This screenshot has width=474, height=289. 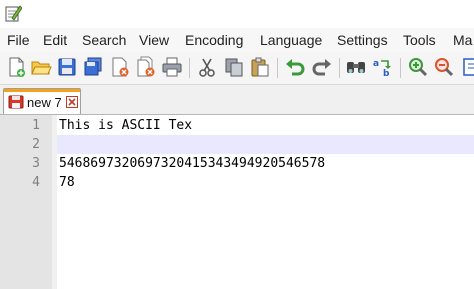 What do you see at coordinates (16, 102) in the screenshot?
I see `unsaved-disk-icon` at bounding box center [16, 102].